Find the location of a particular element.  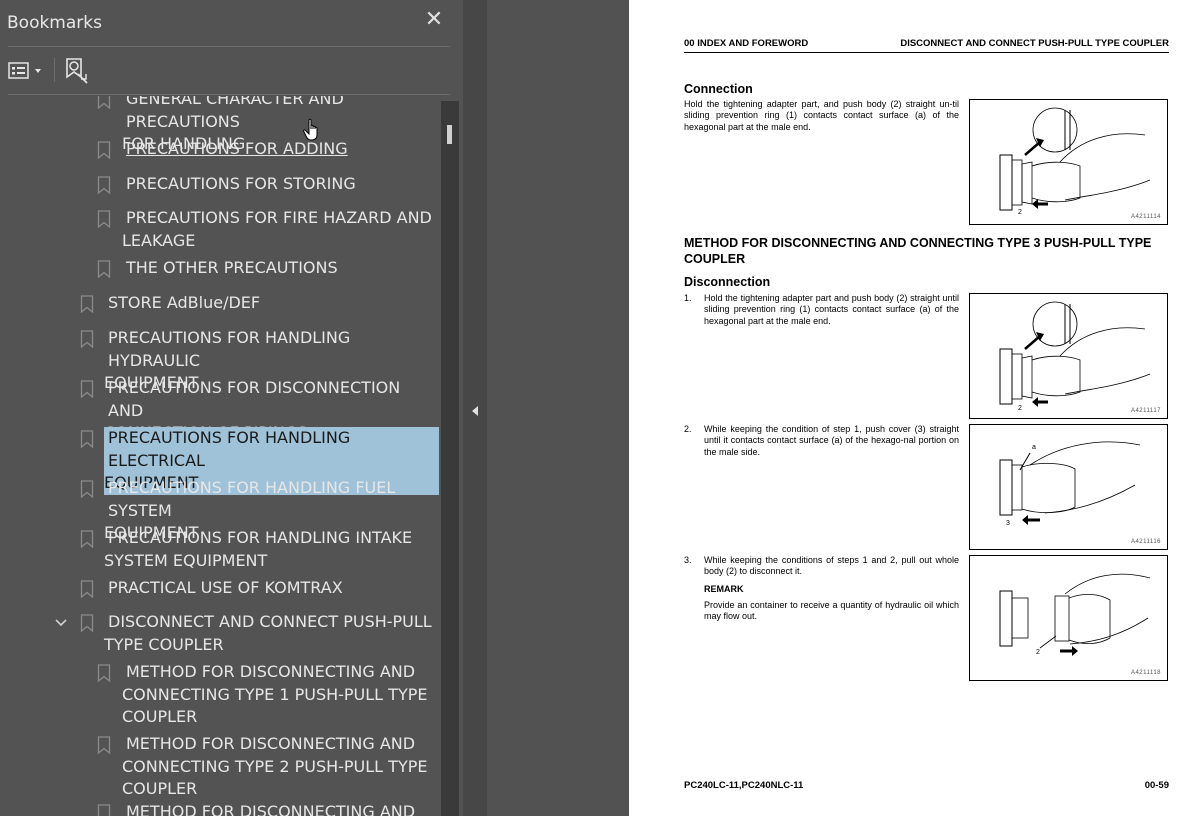

remark-label: REMARK is located at coordinates (724, 589).